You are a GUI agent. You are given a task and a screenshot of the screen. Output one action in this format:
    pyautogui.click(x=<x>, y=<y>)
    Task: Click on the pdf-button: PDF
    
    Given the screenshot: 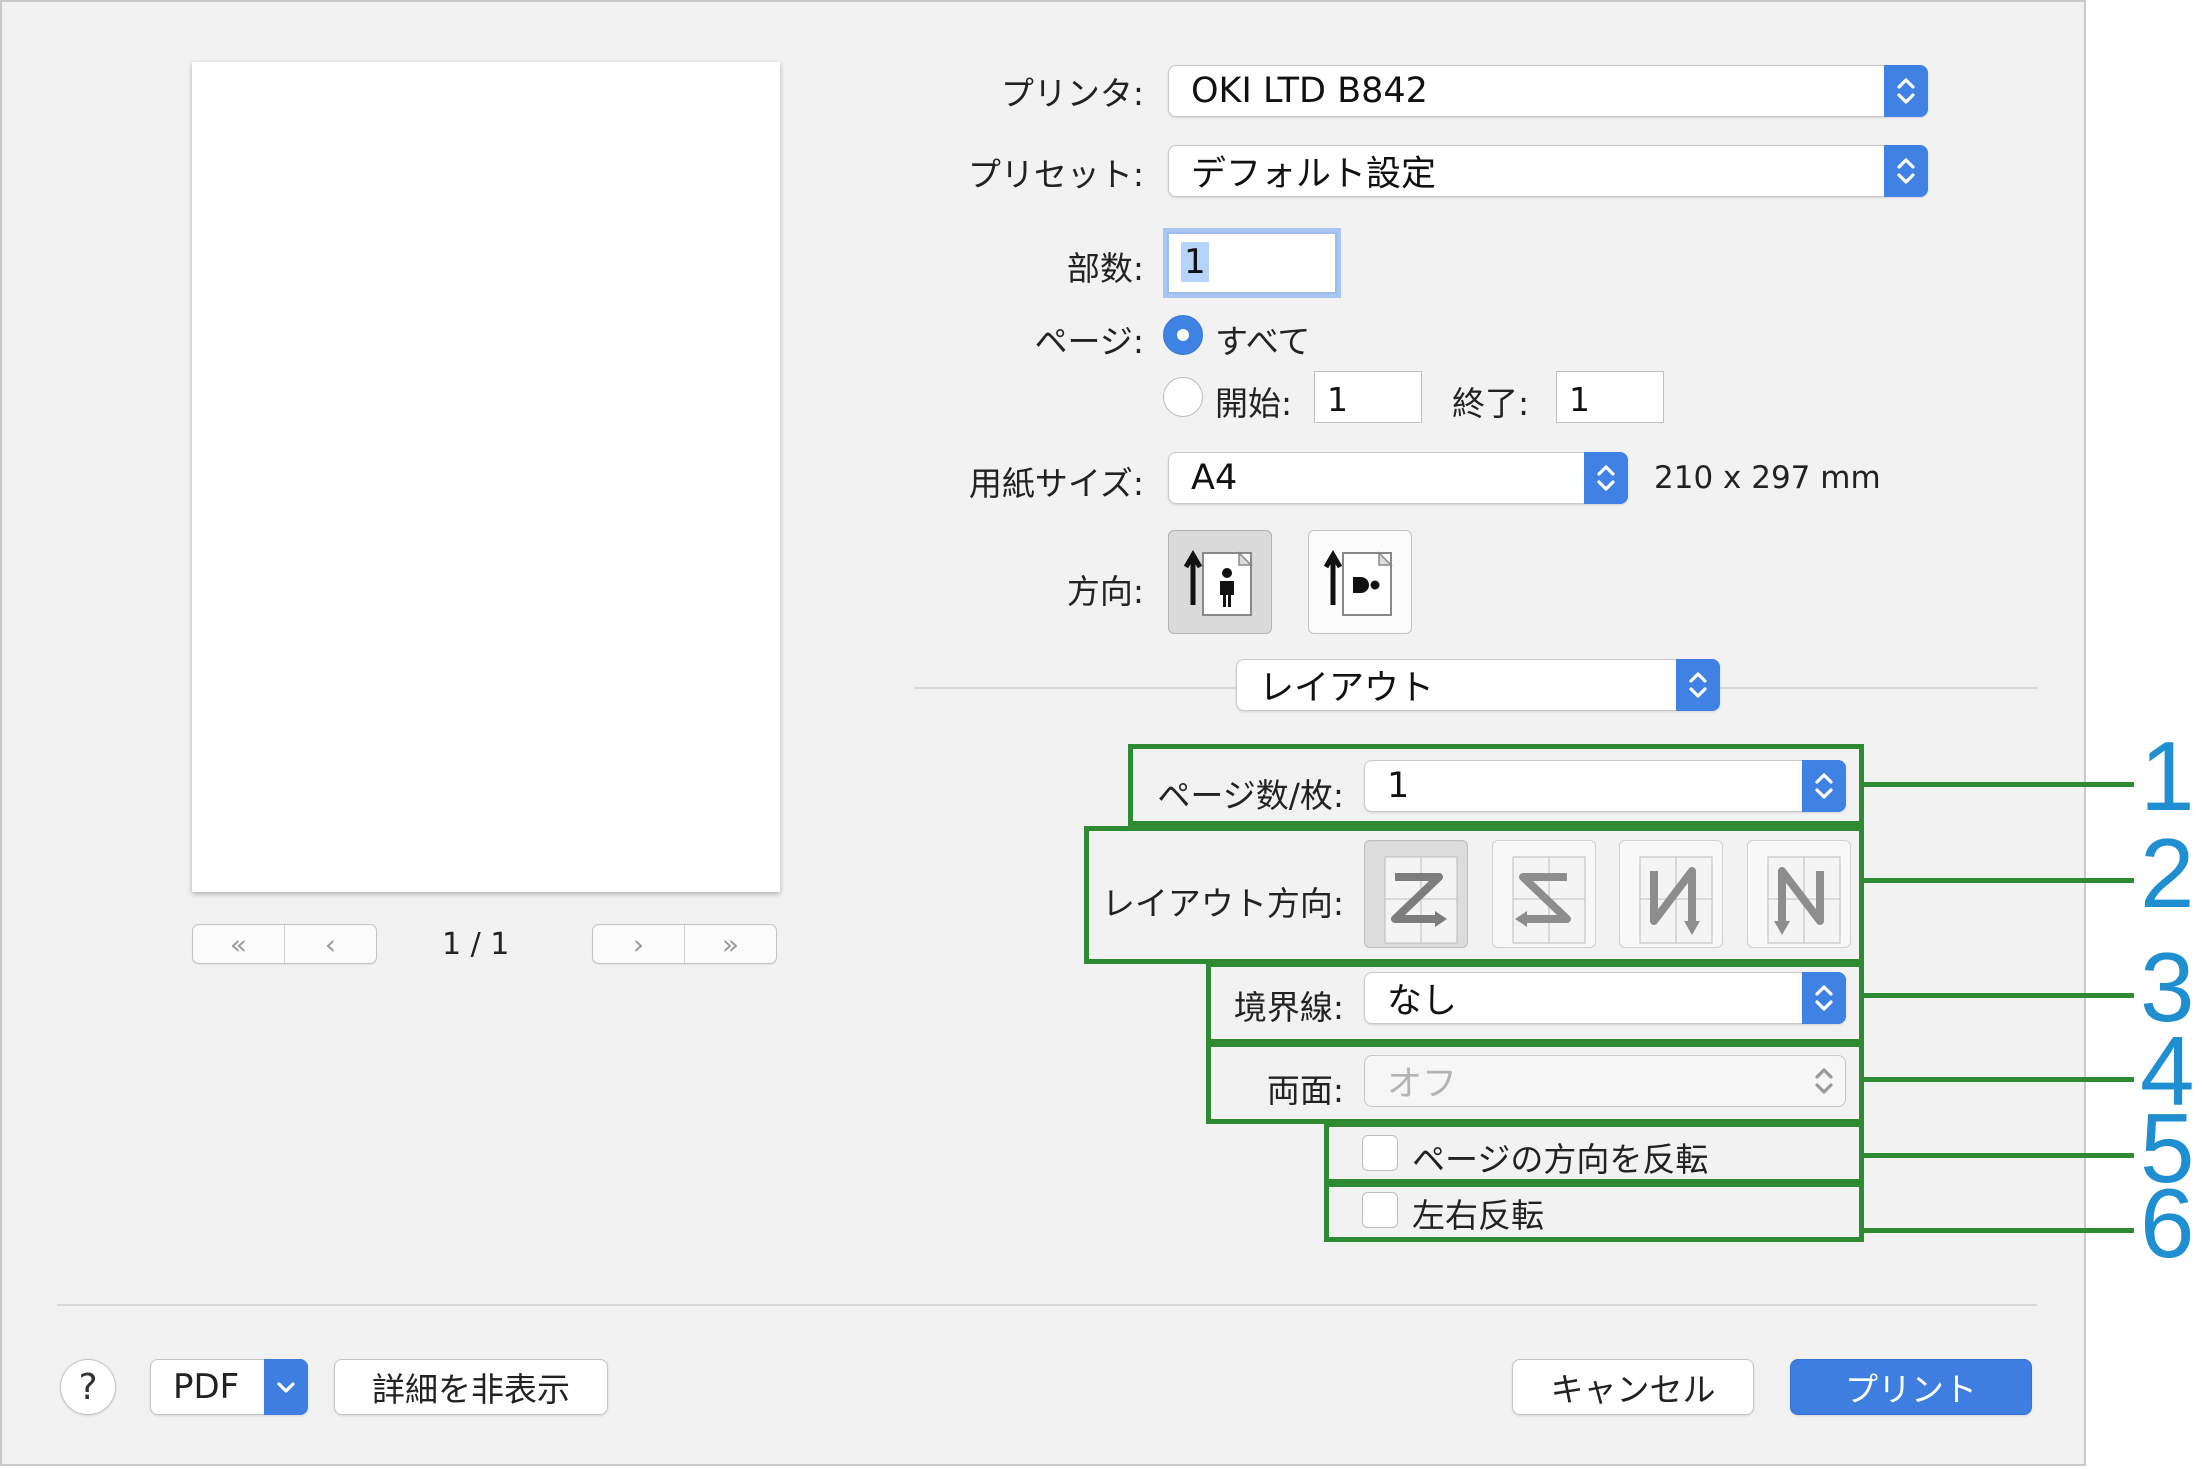 What is the action you would take?
    pyautogui.click(x=229, y=1387)
    